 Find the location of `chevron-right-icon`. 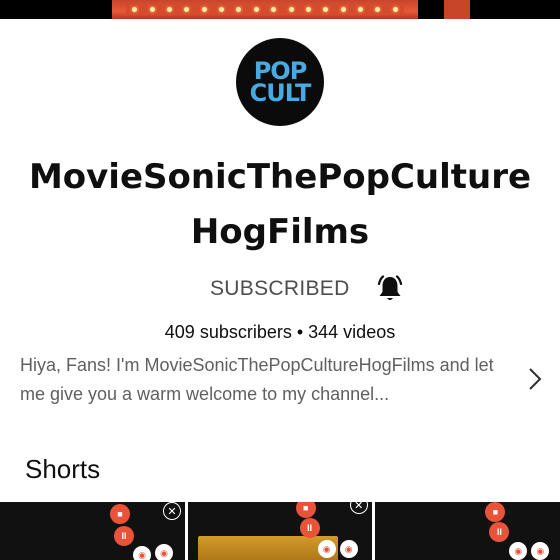

chevron-right-icon is located at coordinates (535, 379).